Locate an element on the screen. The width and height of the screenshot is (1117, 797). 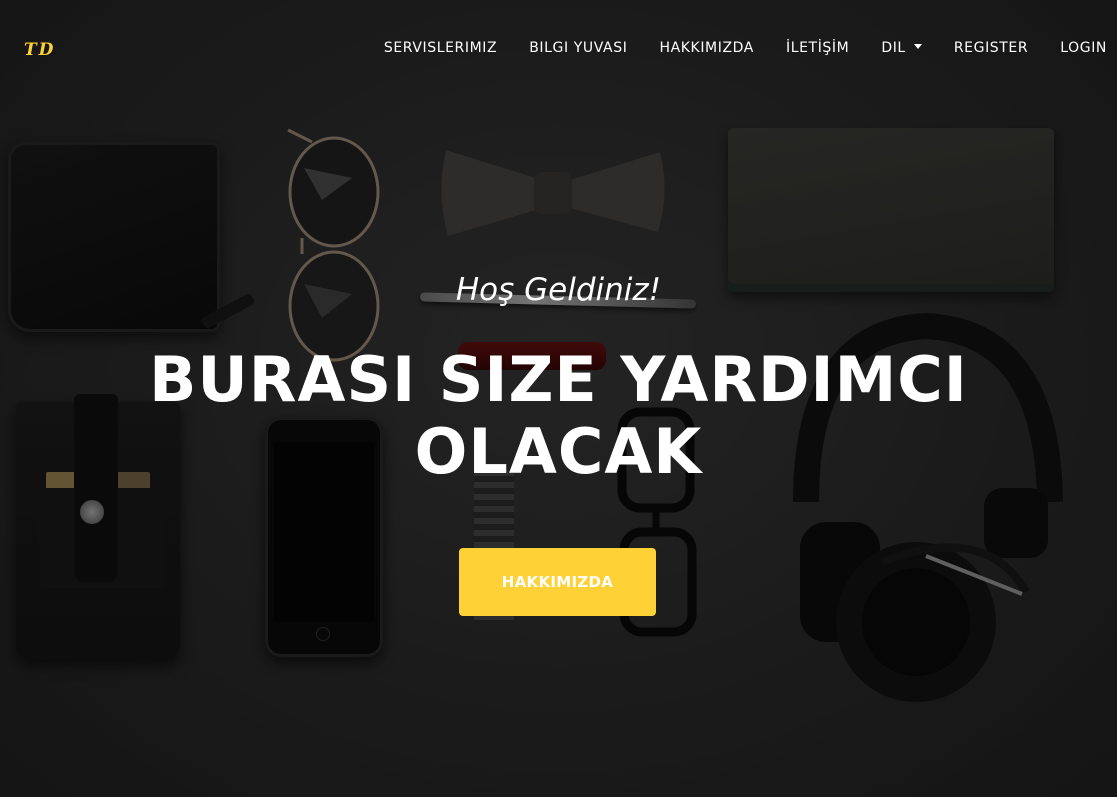
hero-heading: BURASI SIZE YARDIMCI OLACAK is located at coordinates (558, 415).